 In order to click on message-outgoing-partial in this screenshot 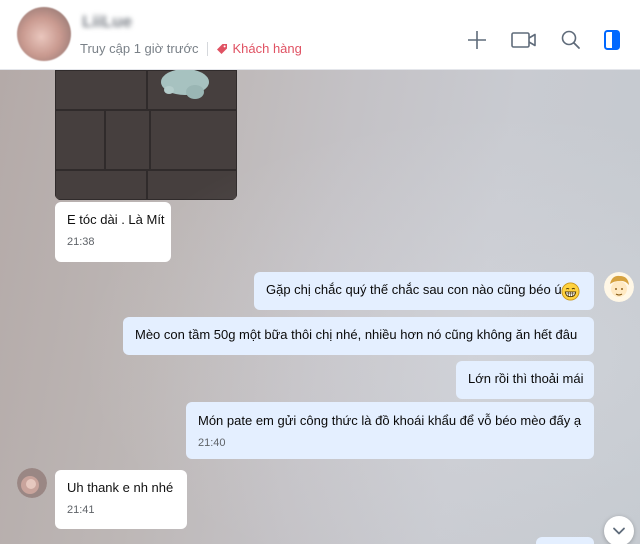, I will do `click(565, 540)`.